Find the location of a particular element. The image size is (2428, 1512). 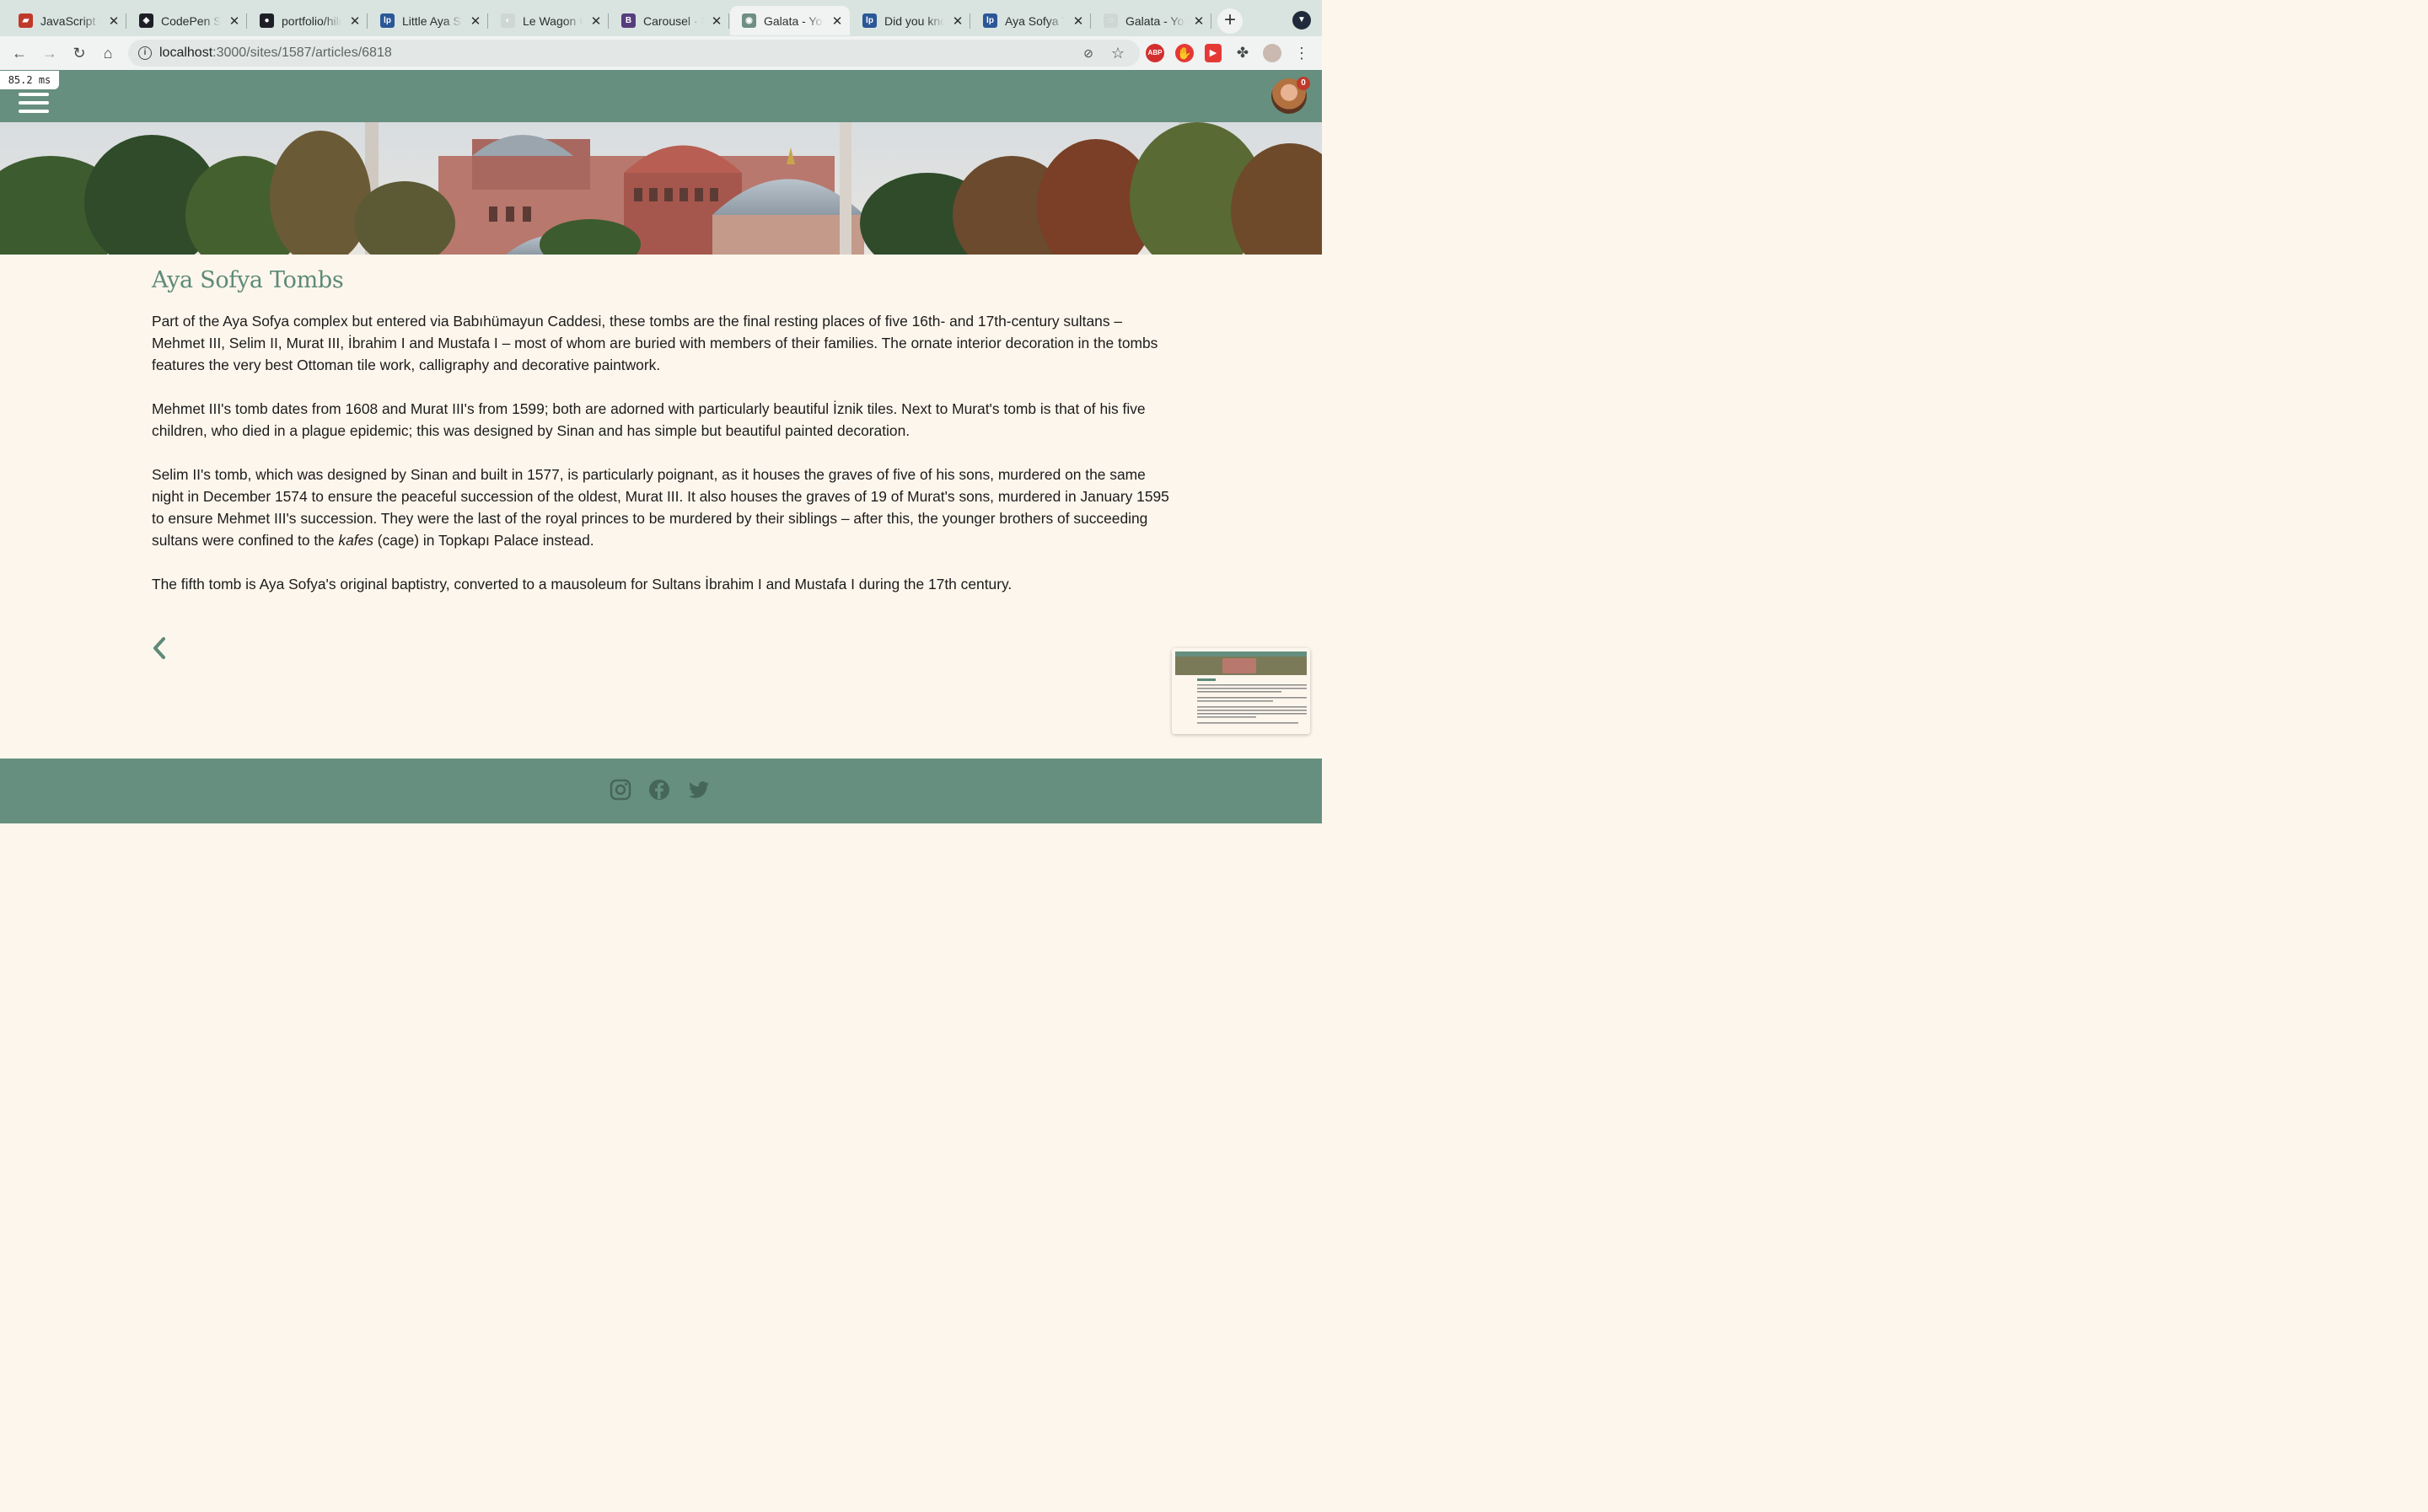

codepen-icon: ◈ is located at coordinates (146, 20).